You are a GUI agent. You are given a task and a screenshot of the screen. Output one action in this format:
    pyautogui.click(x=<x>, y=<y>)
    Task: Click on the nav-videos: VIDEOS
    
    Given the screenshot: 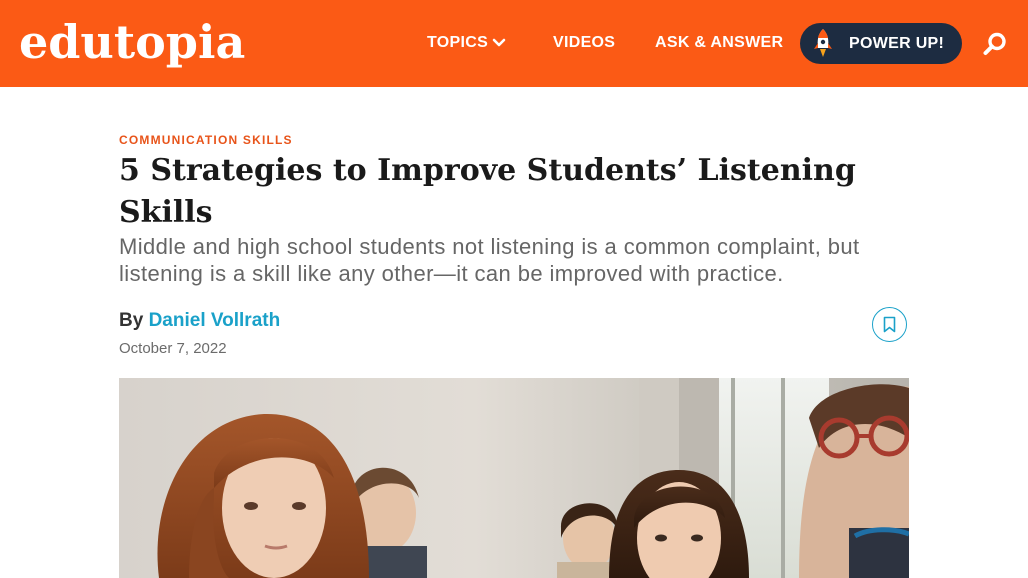 What is the action you would take?
    pyautogui.click(x=584, y=43)
    